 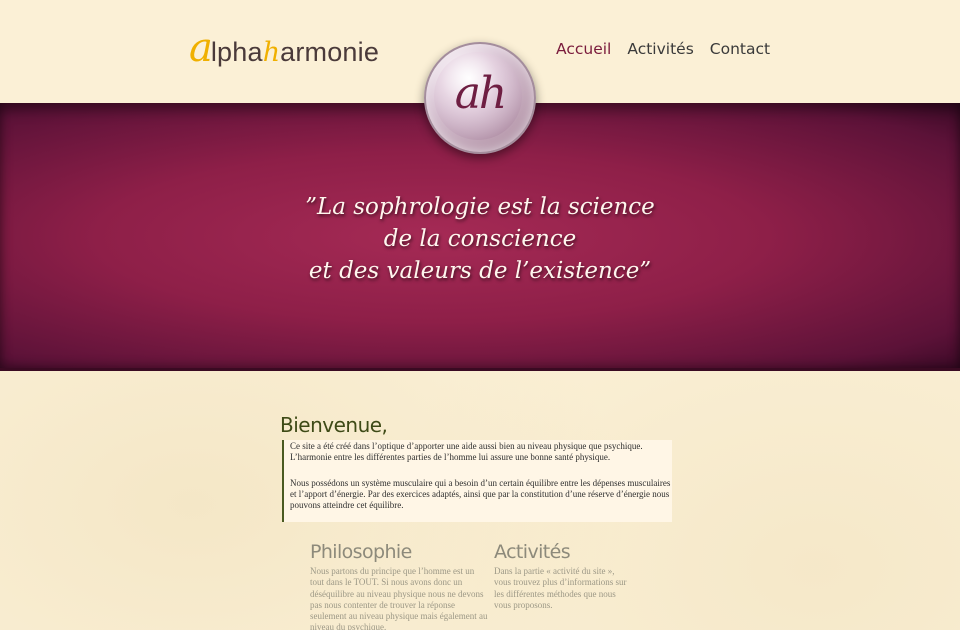 What do you see at coordinates (480, 207) in the screenshot?
I see `quote-line: ”La sophrologie est la science` at bounding box center [480, 207].